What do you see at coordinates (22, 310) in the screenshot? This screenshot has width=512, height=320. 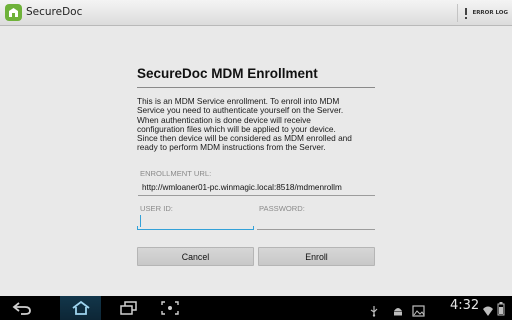 I see `back-icon` at bounding box center [22, 310].